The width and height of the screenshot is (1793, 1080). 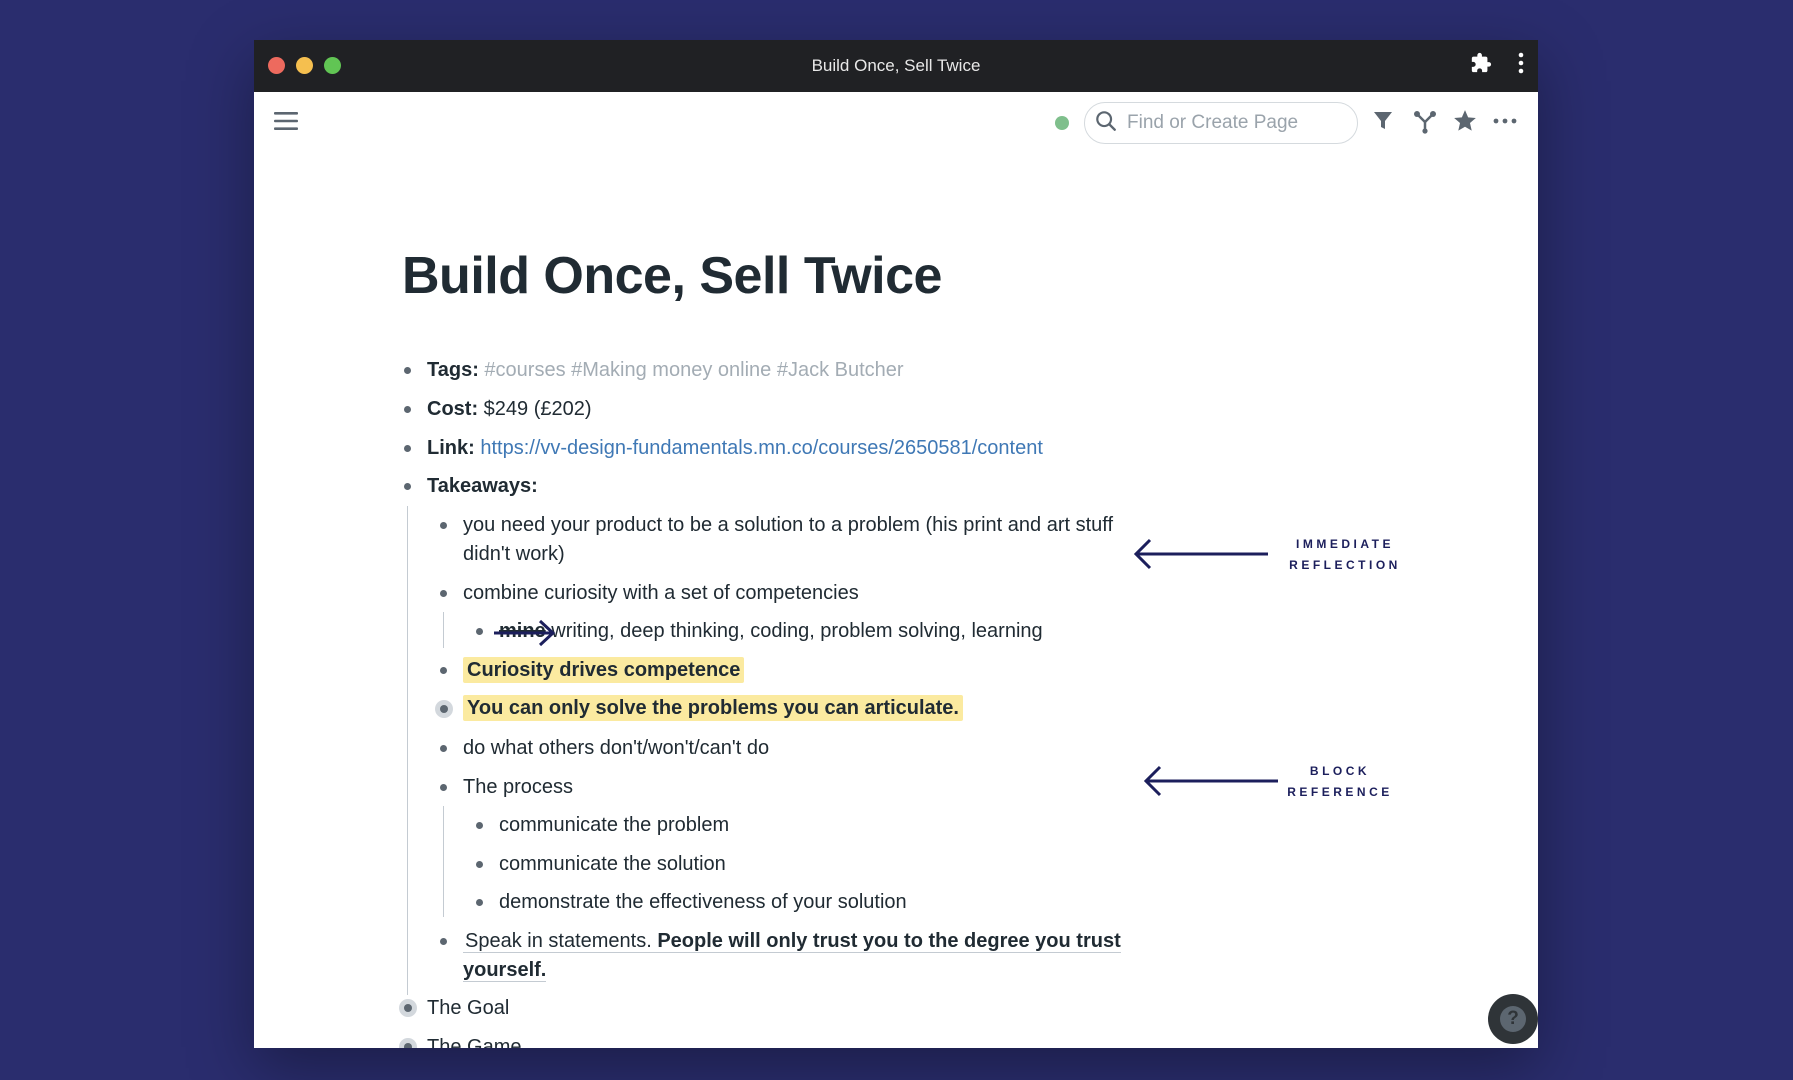 What do you see at coordinates (524, 370) in the screenshot?
I see `tag-link: #courses` at bounding box center [524, 370].